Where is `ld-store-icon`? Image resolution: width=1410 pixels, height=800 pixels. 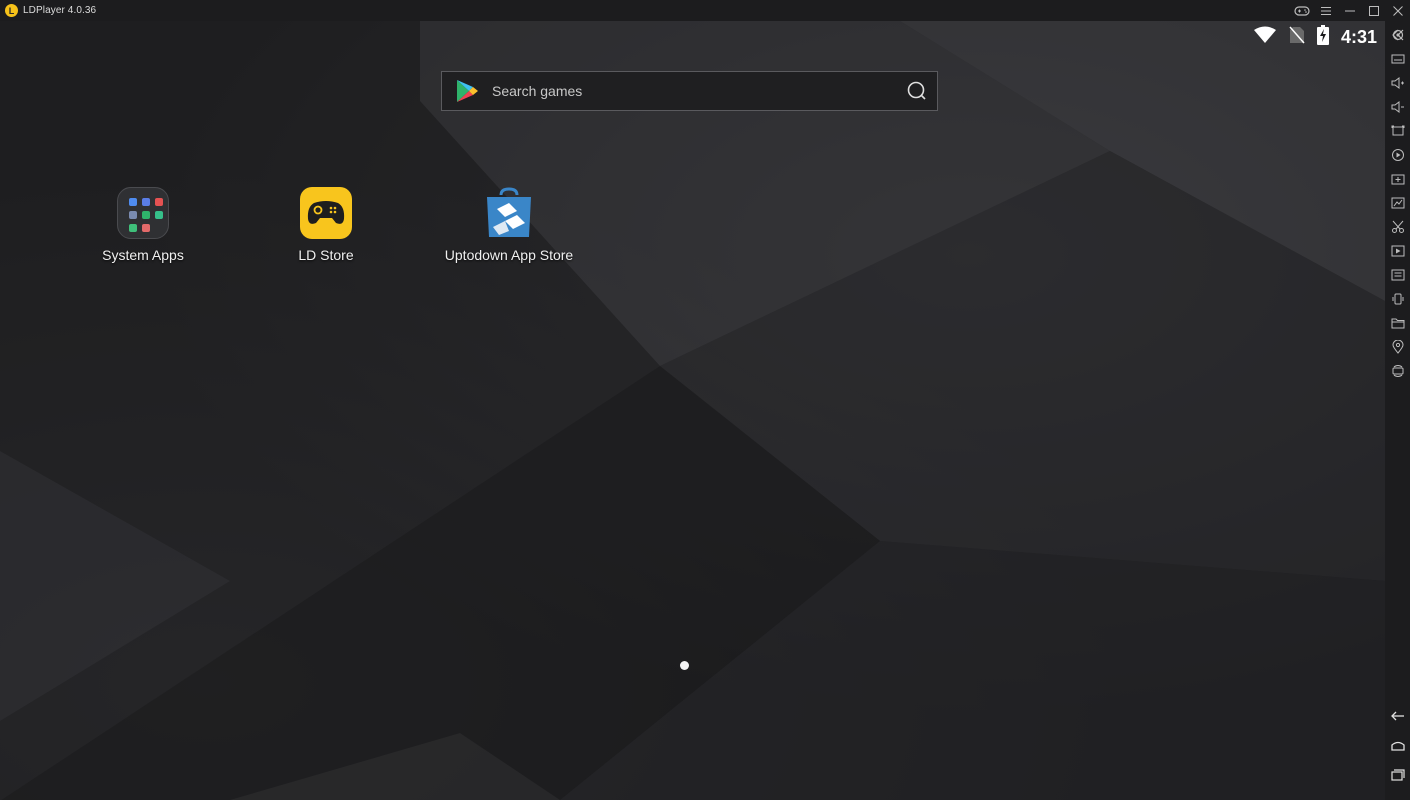 ld-store-icon is located at coordinates (326, 213).